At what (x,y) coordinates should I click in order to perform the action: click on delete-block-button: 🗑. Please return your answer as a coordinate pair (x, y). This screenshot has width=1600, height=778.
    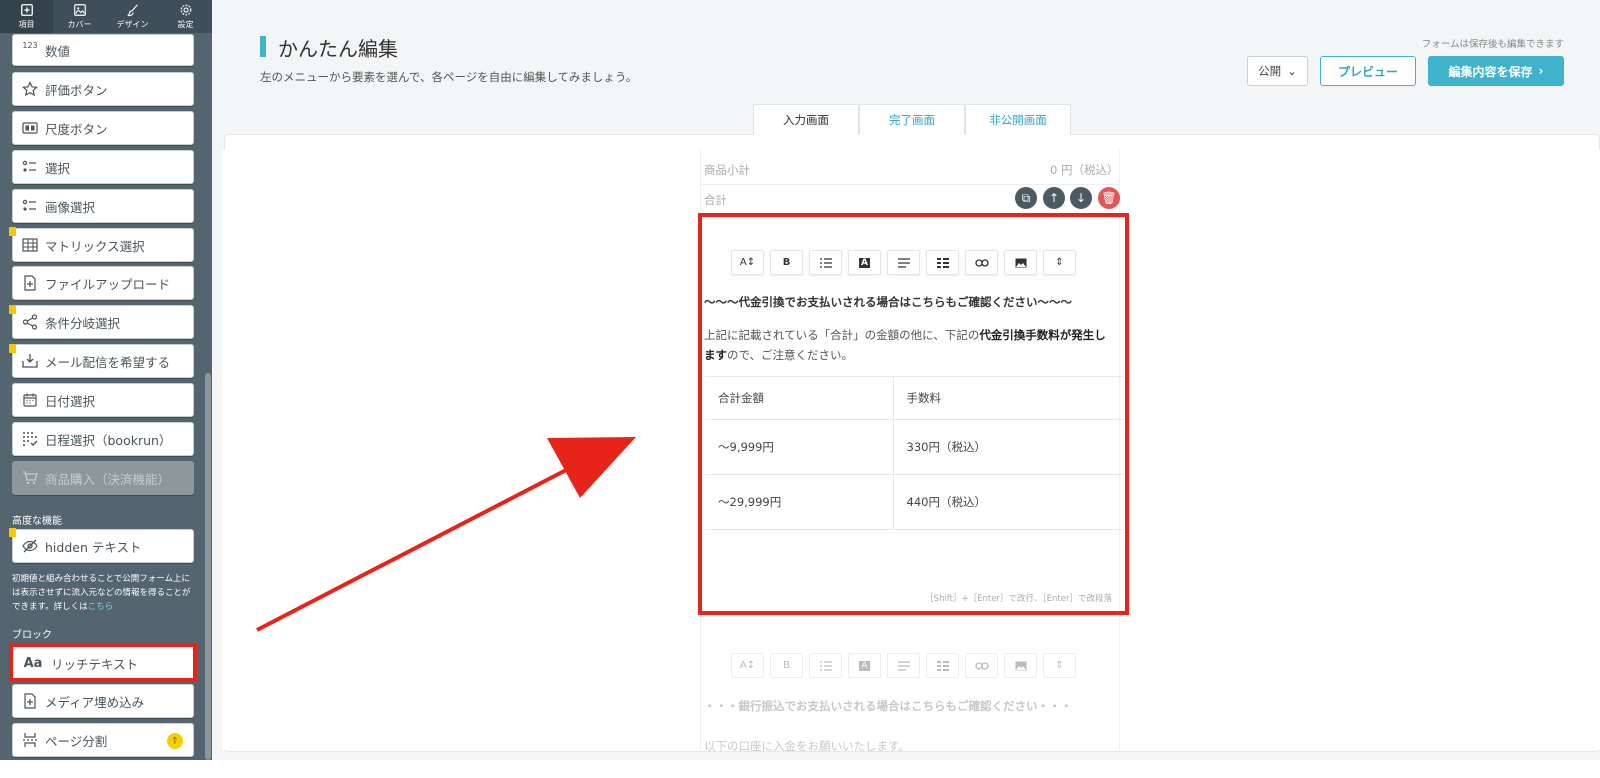
    Looking at the image, I should click on (1109, 198).